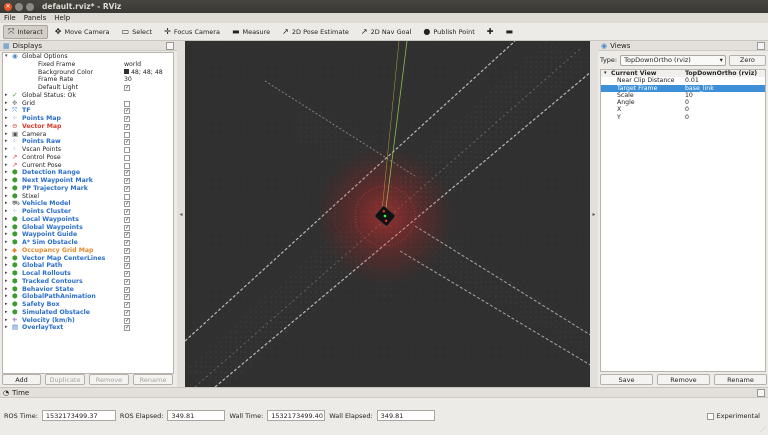 This screenshot has width=768, height=435. I want to click on display-row: ▸ ◆ Occupancy Grid Map ✓, so click(88, 250).